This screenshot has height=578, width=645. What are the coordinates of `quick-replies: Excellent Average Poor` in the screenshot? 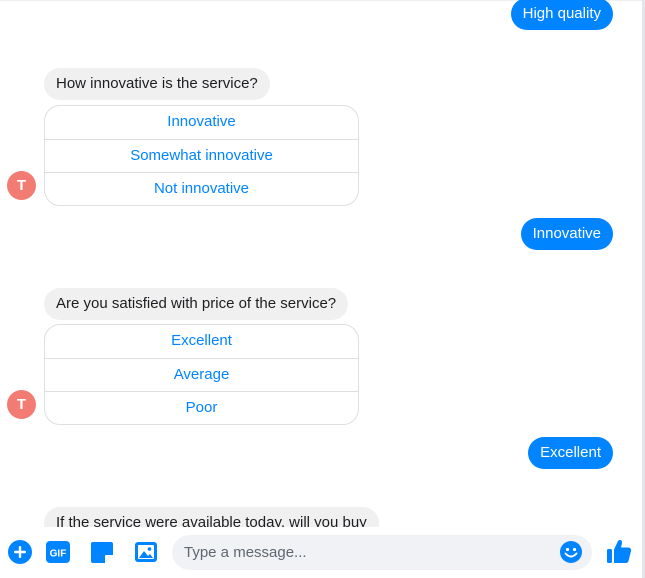 It's located at (201, 374).